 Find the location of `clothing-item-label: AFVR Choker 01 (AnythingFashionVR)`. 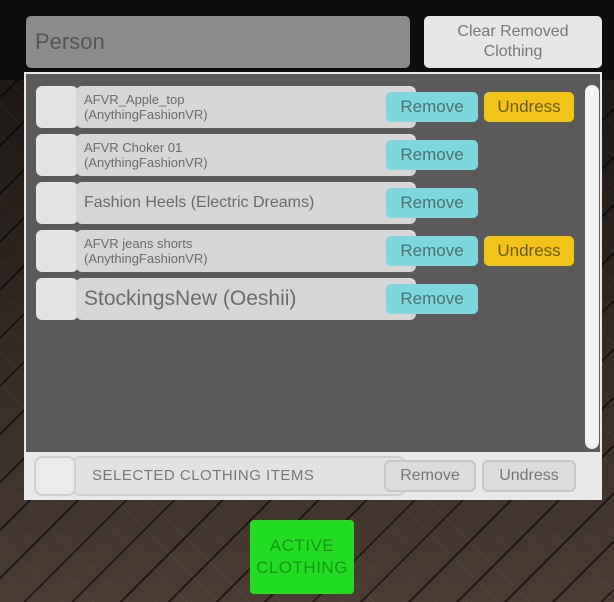

clothing-item-label: AFVR Choker 01 (AnythingFashionVR) is located at coordinates (146, 155).